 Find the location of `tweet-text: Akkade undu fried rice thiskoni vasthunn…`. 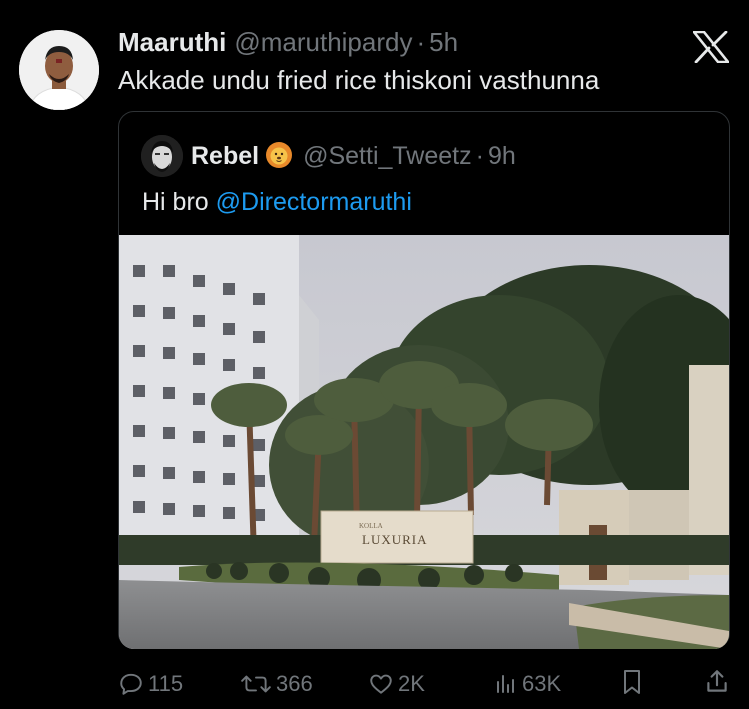

tweet-text: Akkade undu fried rice thiskoni vasthunn… is located at coordinates (359, 80).